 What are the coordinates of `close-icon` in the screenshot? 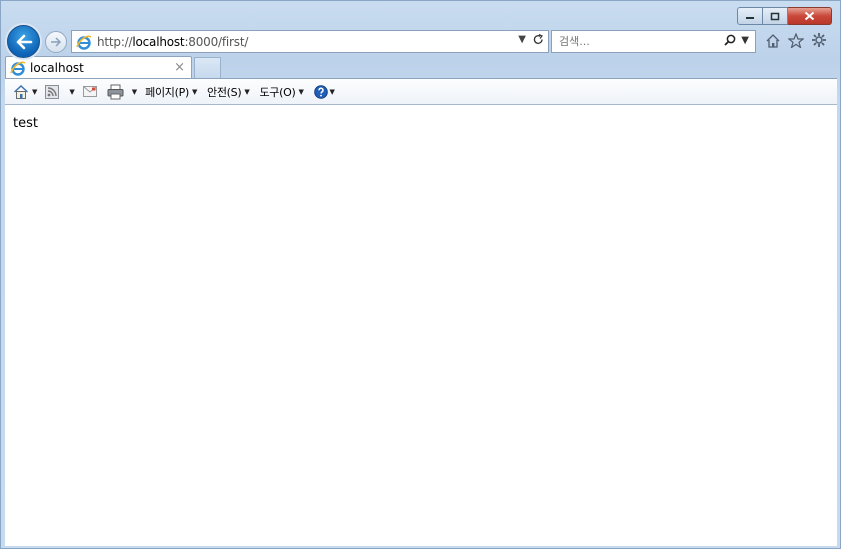 It's located at (809, 16).